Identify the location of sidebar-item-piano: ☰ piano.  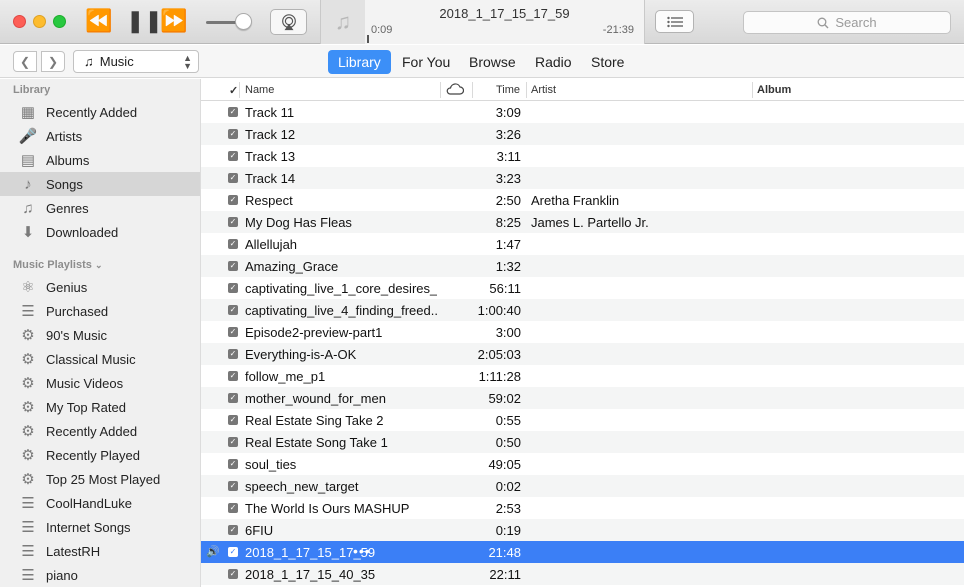
(100, 575).